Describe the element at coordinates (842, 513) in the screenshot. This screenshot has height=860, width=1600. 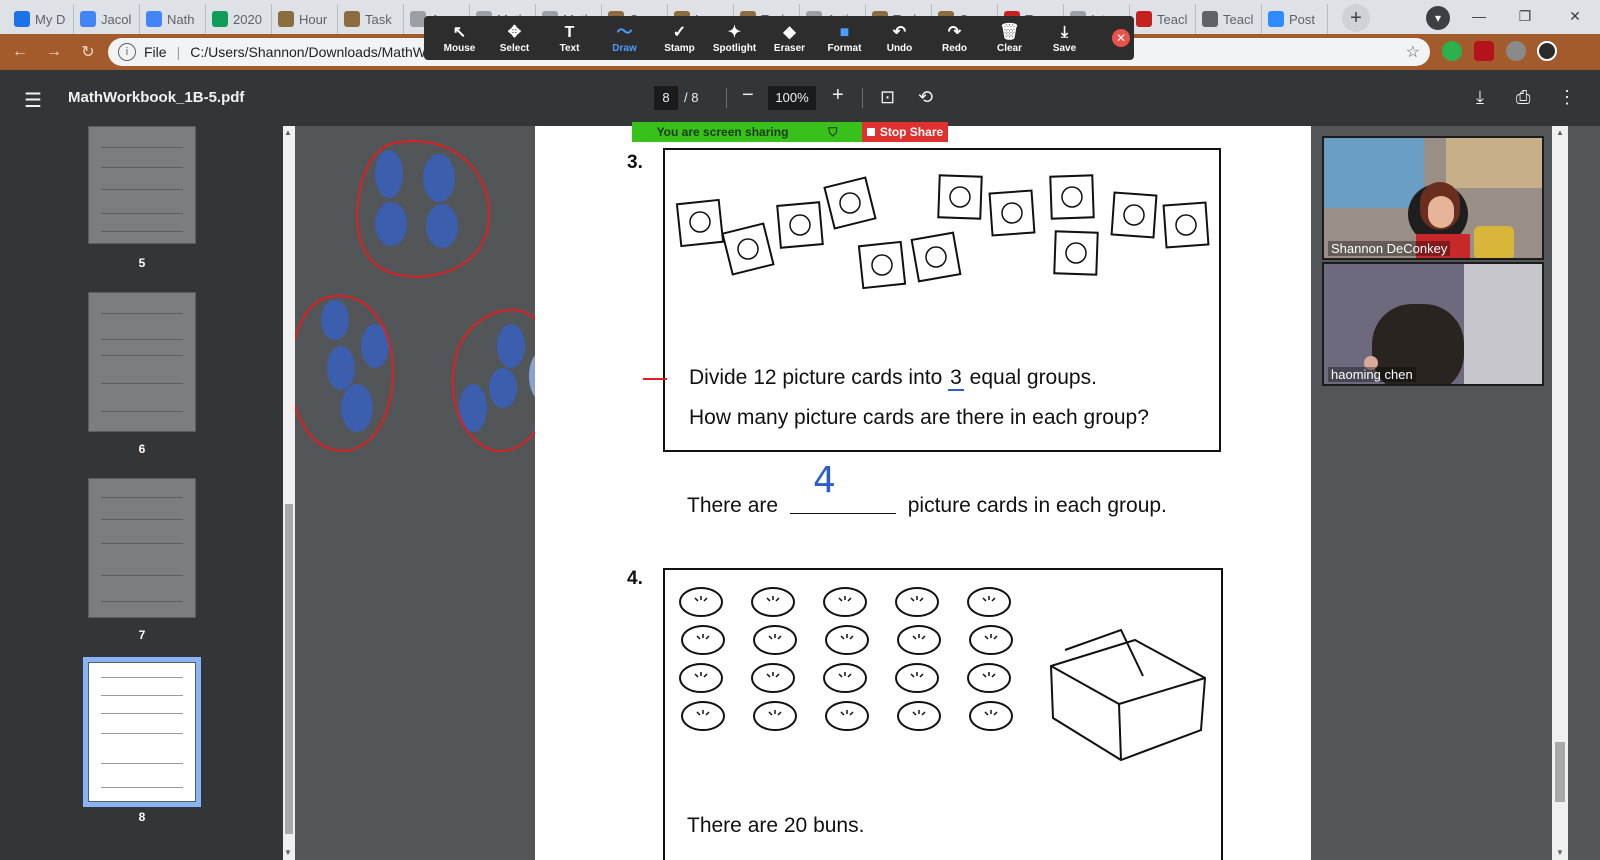
I see `answer-blank` at that location.